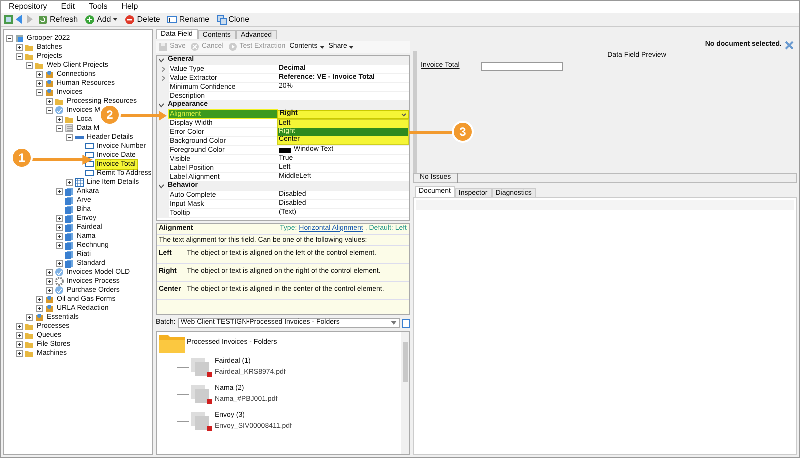 Image resolution: width=800 pixels, height=458 pixels. What do you see at coordinates (172, 19) in the screenshot?
I see `rename-icon` at bounding box center [172, 19].